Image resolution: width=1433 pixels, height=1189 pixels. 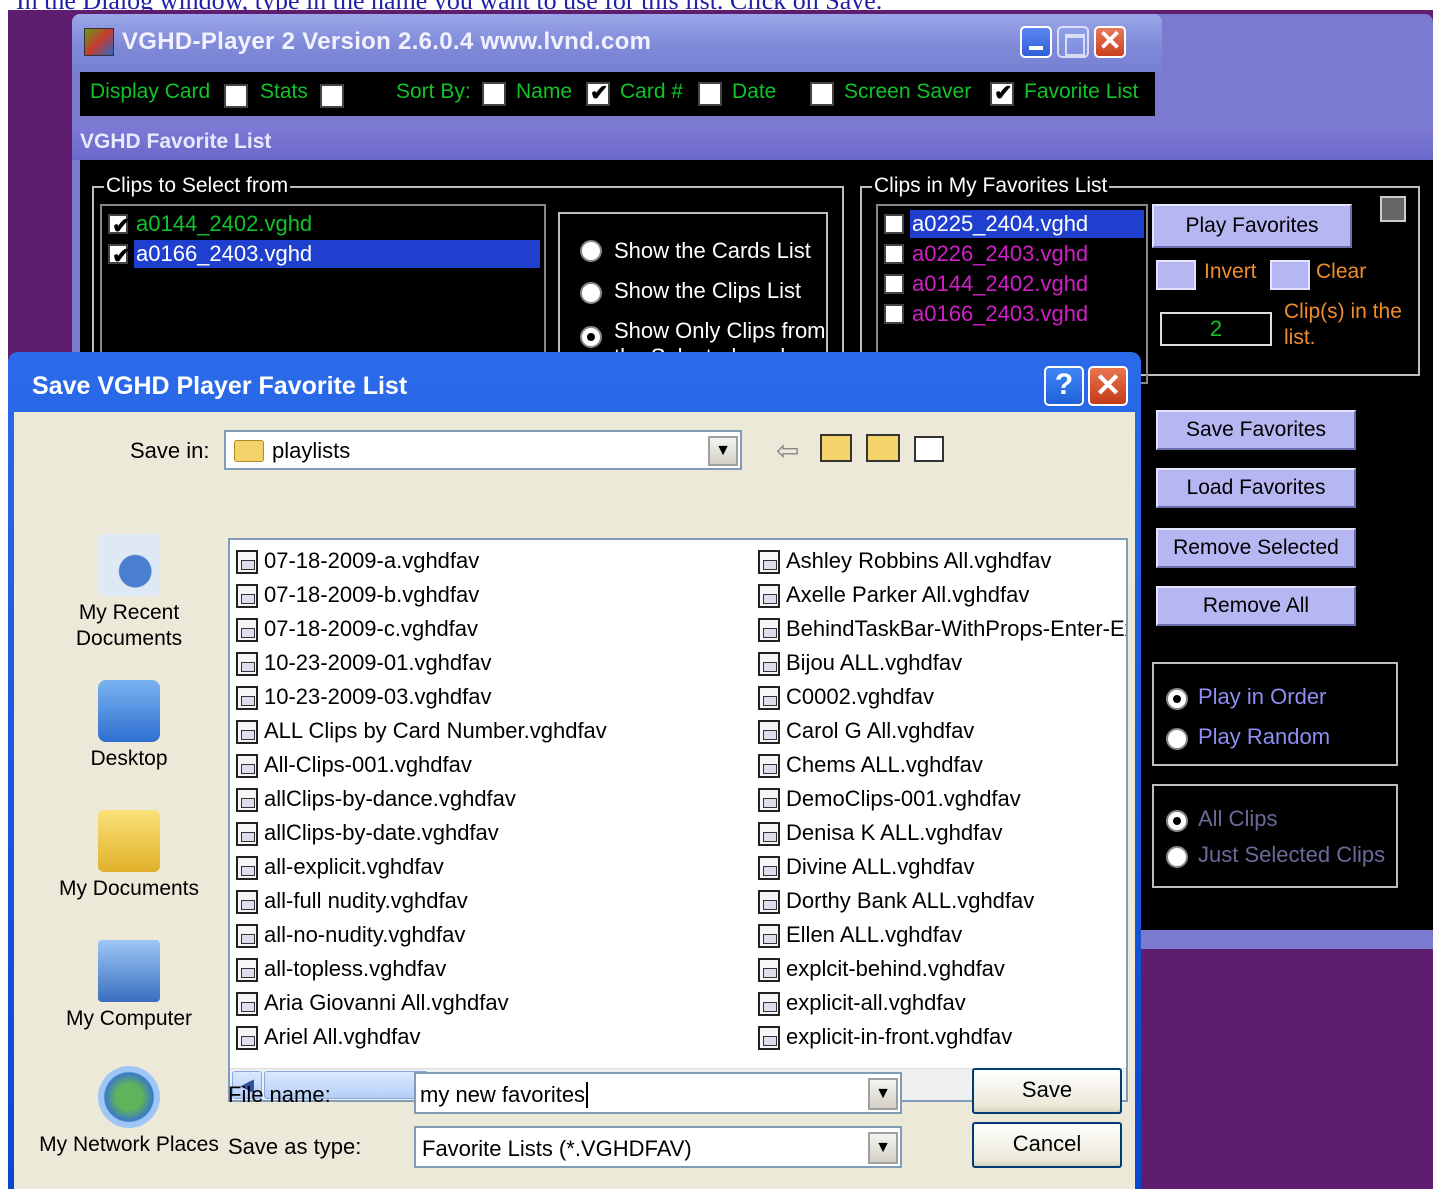 What do you see at coordinates (860, 935) in the screenshot?
I see `file-item: Ellen ALL.vghdfav` at bounding box center [860, 935].